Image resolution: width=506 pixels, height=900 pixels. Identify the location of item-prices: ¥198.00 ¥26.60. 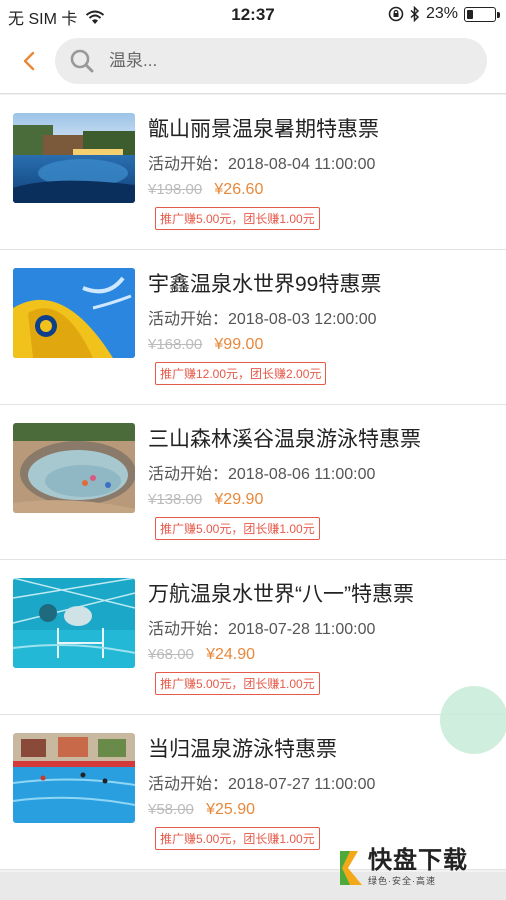
(205, 190).